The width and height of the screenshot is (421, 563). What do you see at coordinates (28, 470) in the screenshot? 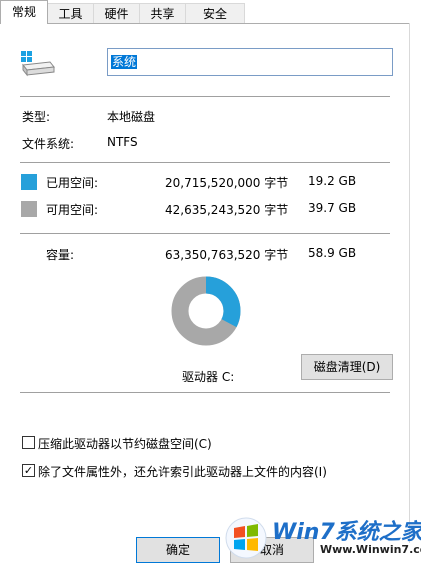
I see `index-checkbox: ✓` at bounding box center [28, 470].